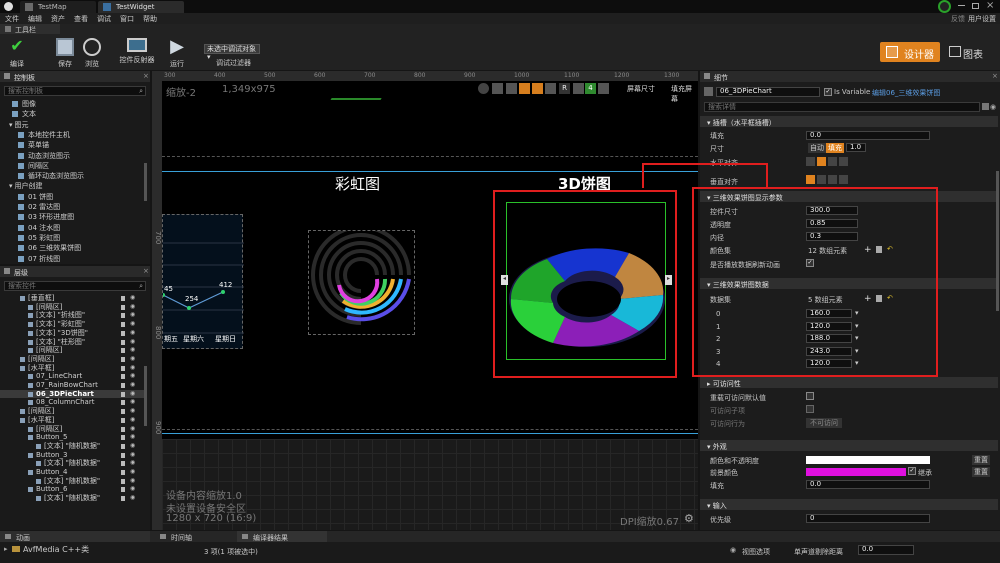  Describe the element at coordinates (906, 93) in the screenshot. I see `edit-widget-link: 编辑06_三维效果饼图` at that location.